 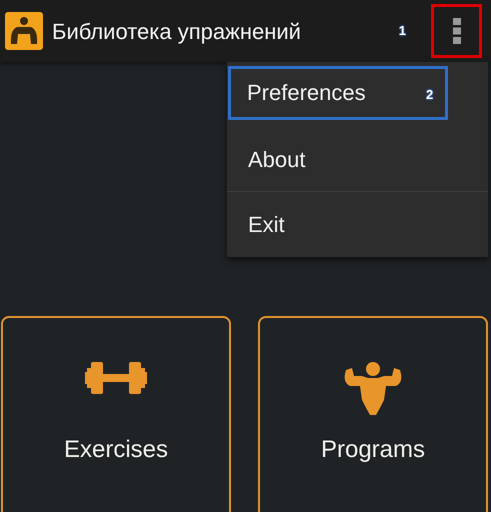 I want to click on menu-button, so click(x=456, y=31).